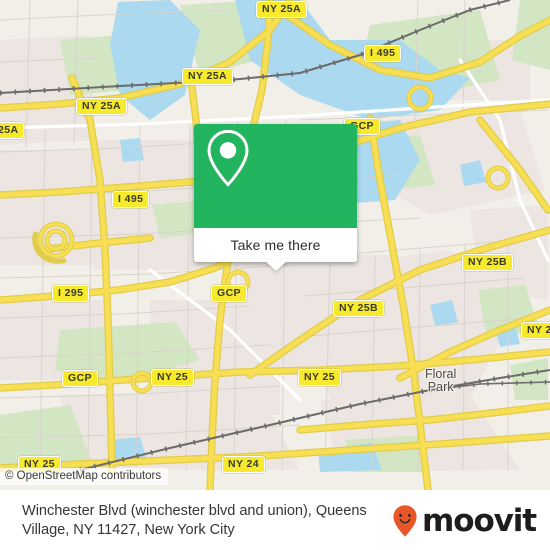  I want to click on location-popup: Take me there, so click(275, 197).